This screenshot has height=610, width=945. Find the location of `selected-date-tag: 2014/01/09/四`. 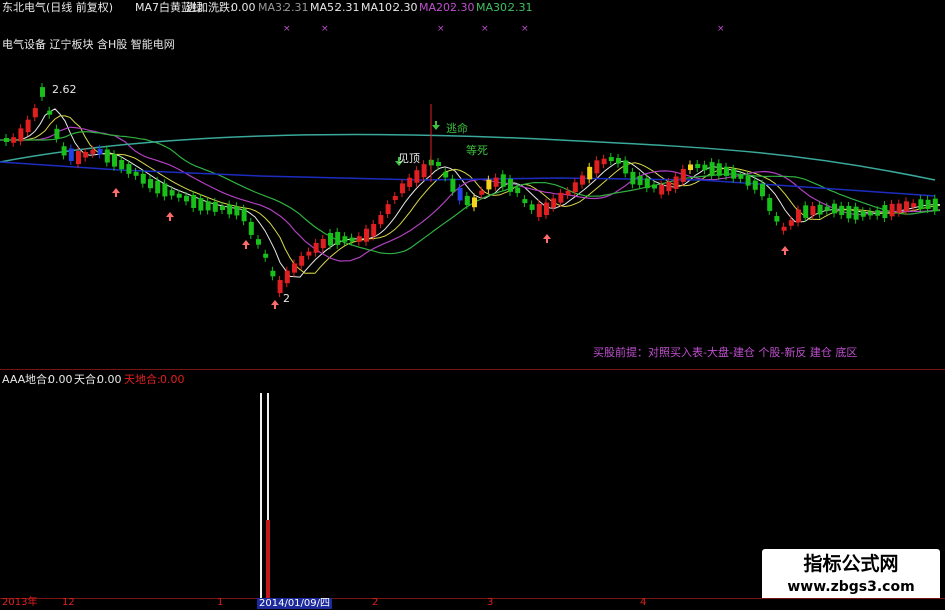

selected-date-tag: 2014/01/09/四 is located at coordinates (295, 603).